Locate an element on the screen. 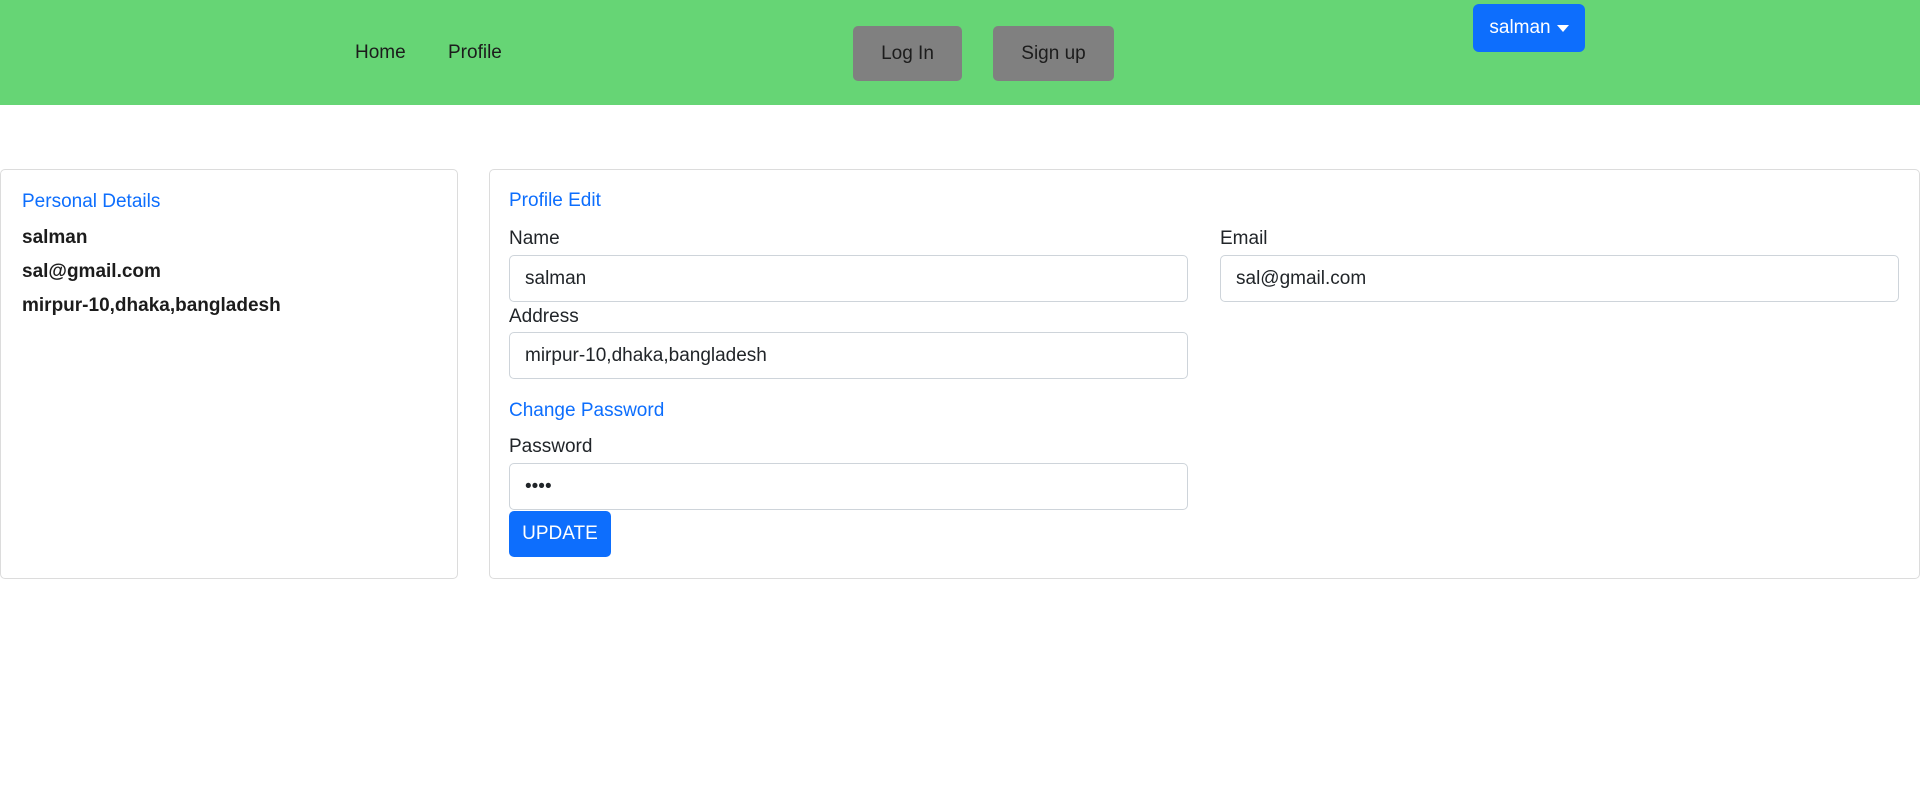 This screenshot has width=1920, height=795. change-password-title: Change Password is located at coordinates (587, 410).